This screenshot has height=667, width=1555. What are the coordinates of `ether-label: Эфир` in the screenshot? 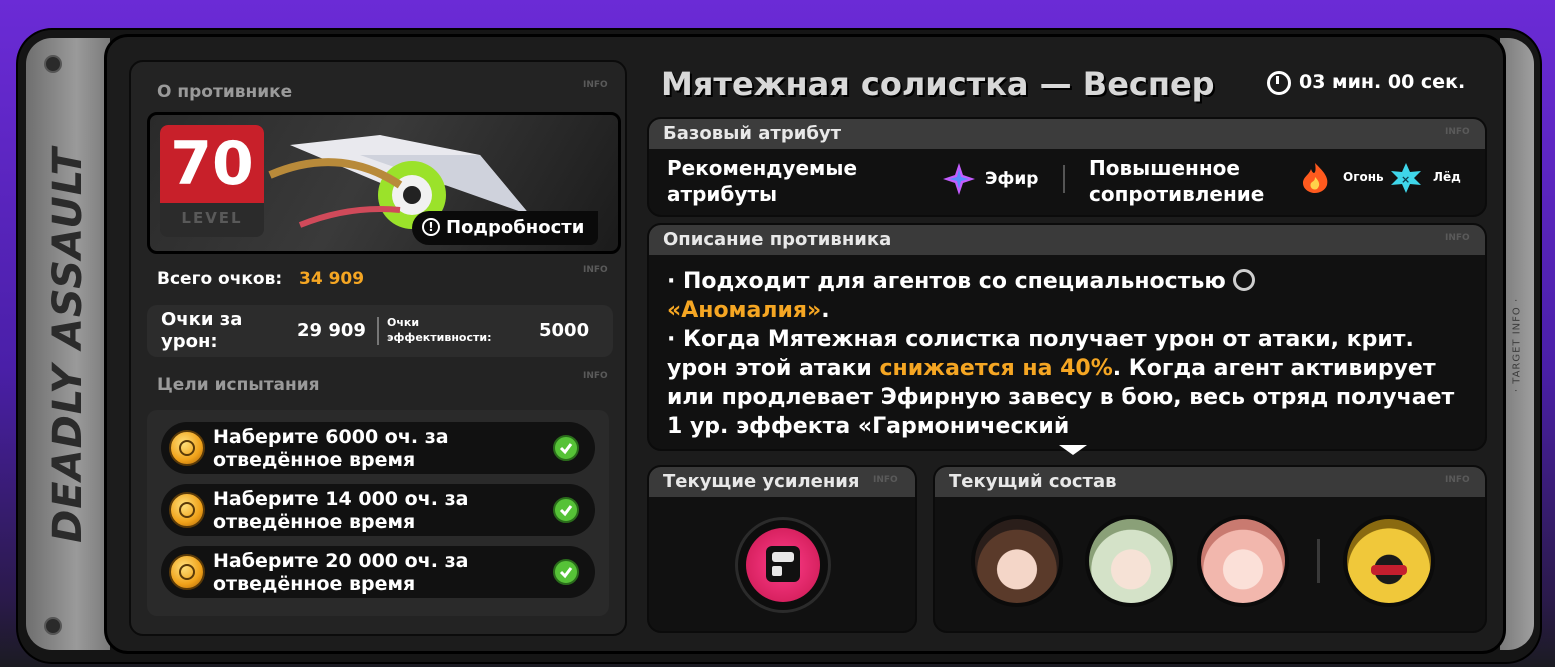 It's located at (1012, 179).